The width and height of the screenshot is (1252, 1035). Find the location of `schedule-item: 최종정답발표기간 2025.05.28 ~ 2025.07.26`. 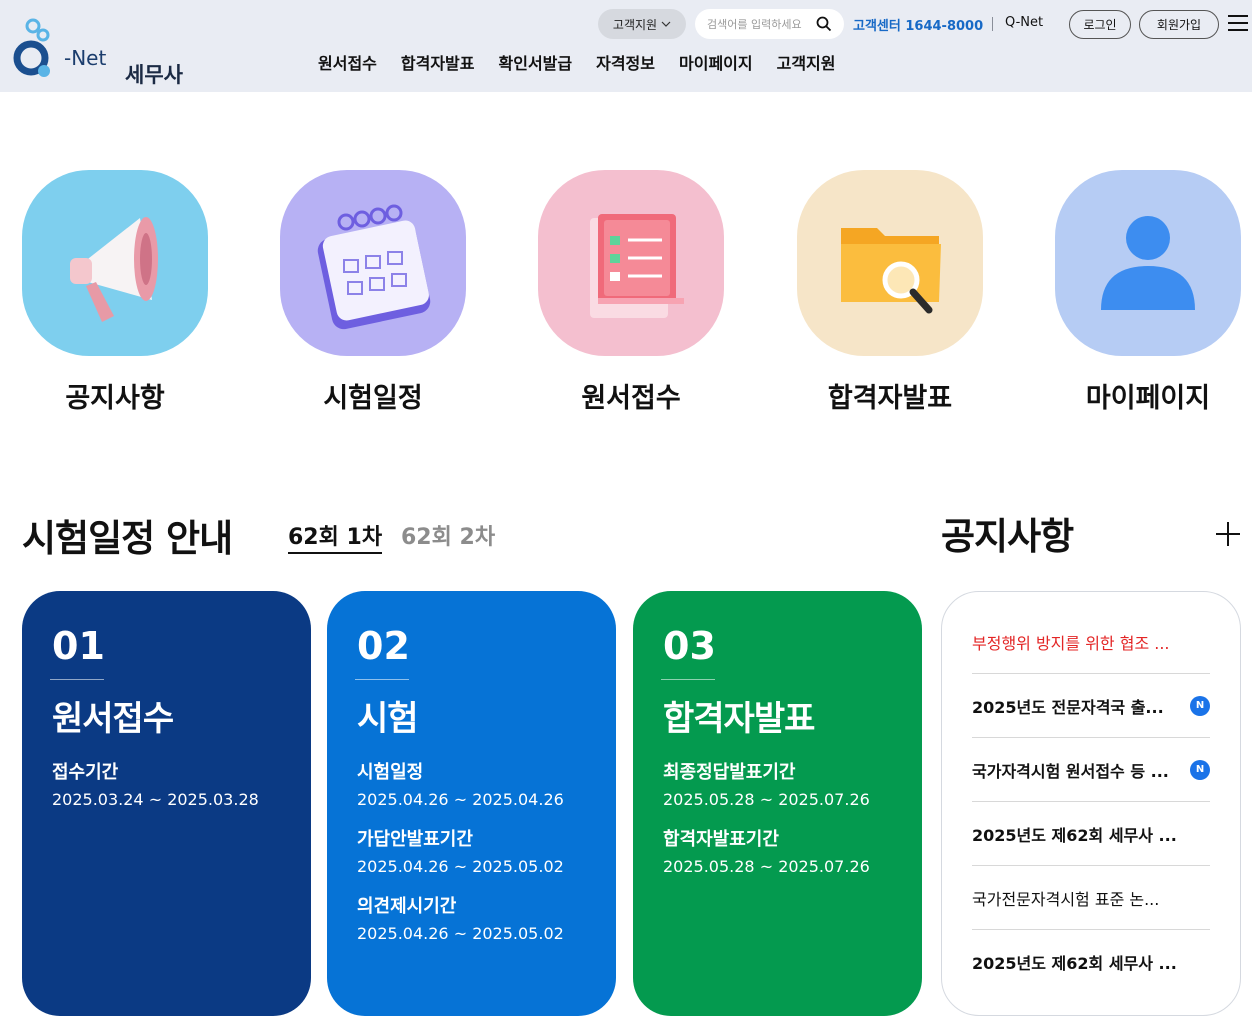

schedule-item: 최종정답발표기간 2025.05.28 ~ 2025.07.26 is located at coordinates (777, 783).